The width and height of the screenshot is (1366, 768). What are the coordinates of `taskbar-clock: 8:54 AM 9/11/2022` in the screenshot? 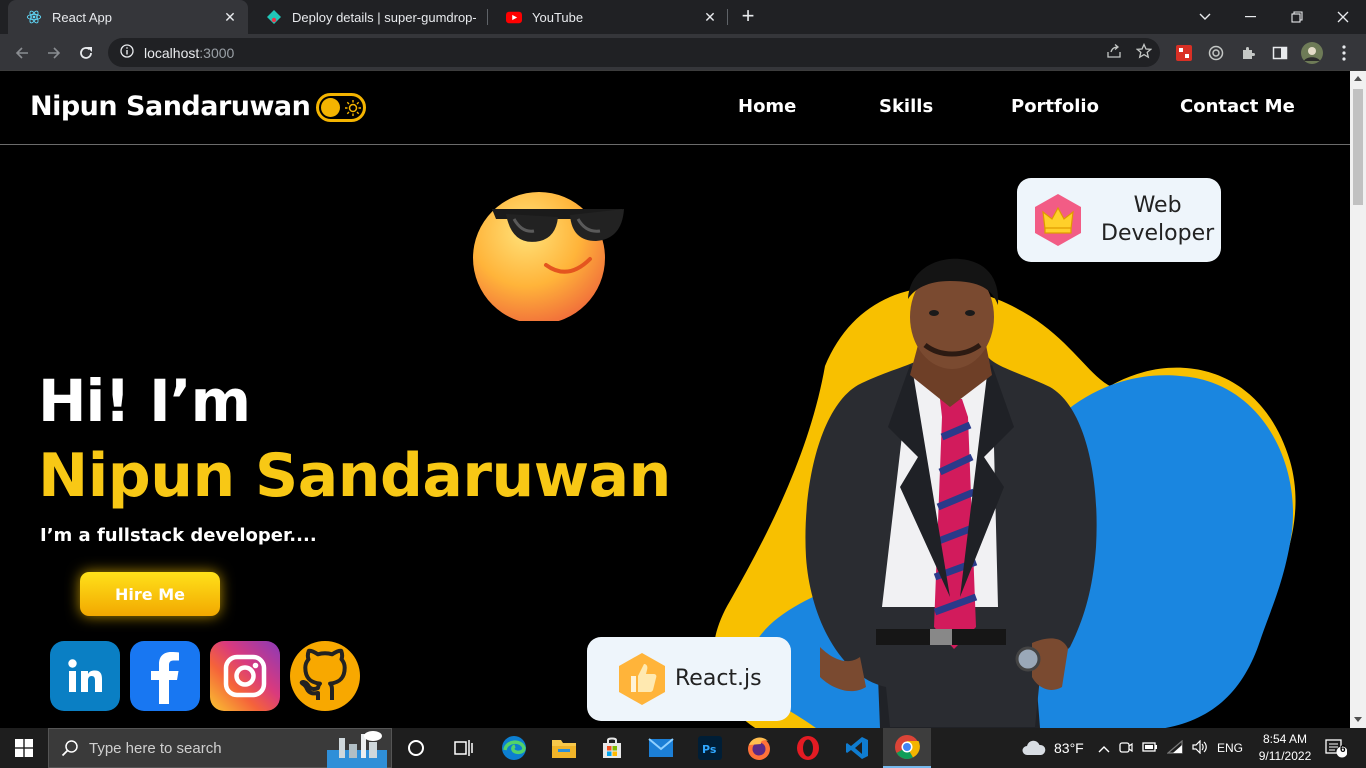 It's located at (1285, 748).